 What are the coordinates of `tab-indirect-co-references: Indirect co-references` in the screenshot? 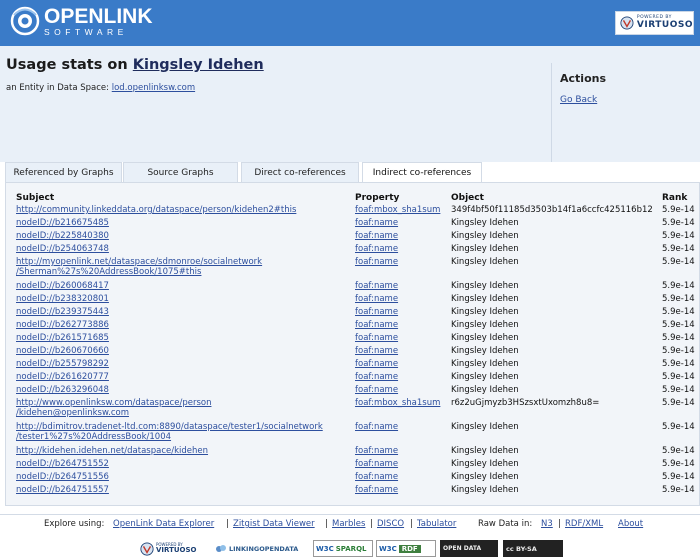 It's located at (422, 172).